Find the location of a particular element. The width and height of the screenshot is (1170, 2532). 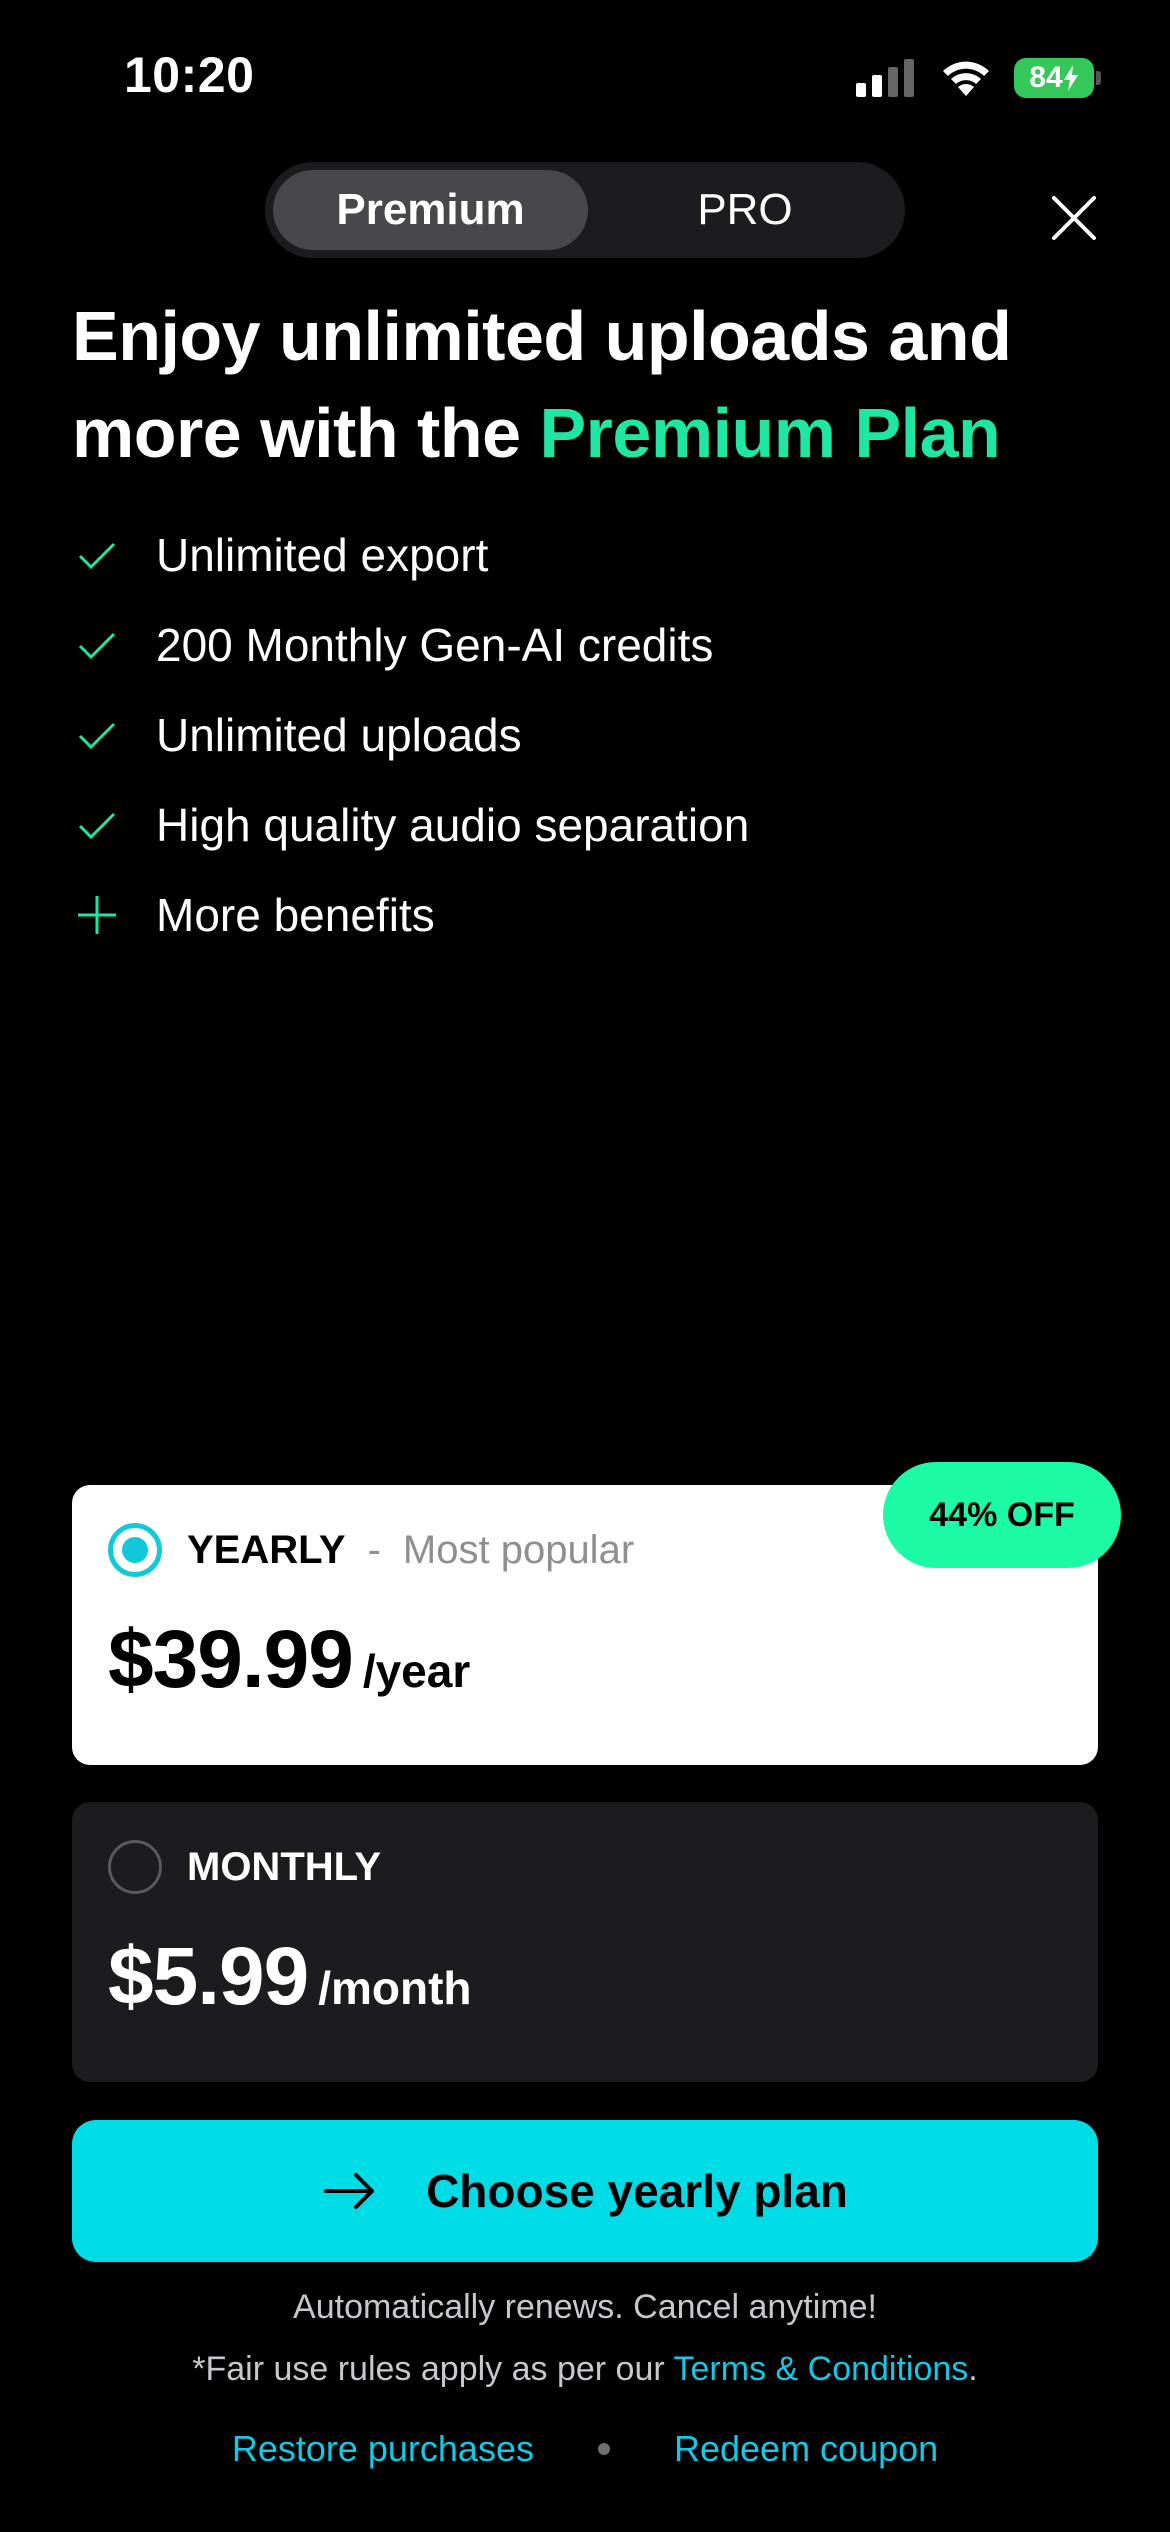

plan-type-toggle: Premium PRO is located at coordinates (585, 210).